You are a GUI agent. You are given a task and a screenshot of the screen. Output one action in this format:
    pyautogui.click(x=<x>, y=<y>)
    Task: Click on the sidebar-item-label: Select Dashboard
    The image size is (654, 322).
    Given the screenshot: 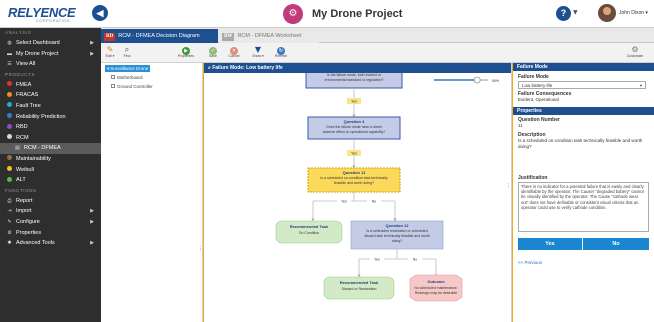 What is the action you would take?
    pyautogui.click(x=38, y=43)
    